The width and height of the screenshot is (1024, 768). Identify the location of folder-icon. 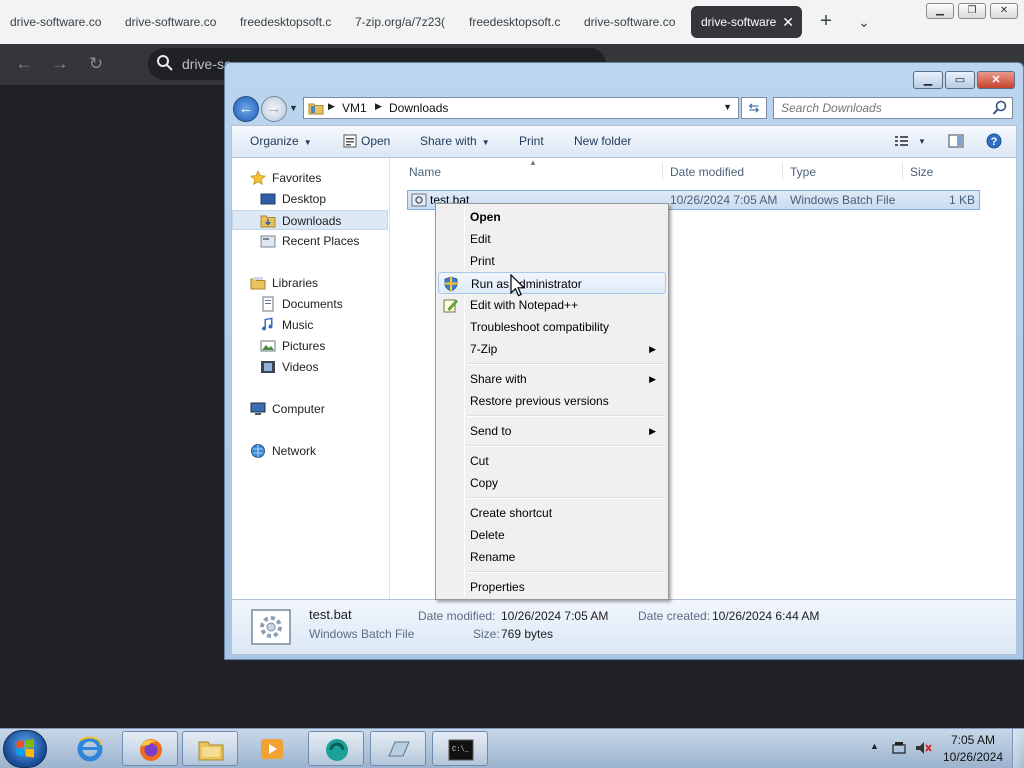
(211, 751).